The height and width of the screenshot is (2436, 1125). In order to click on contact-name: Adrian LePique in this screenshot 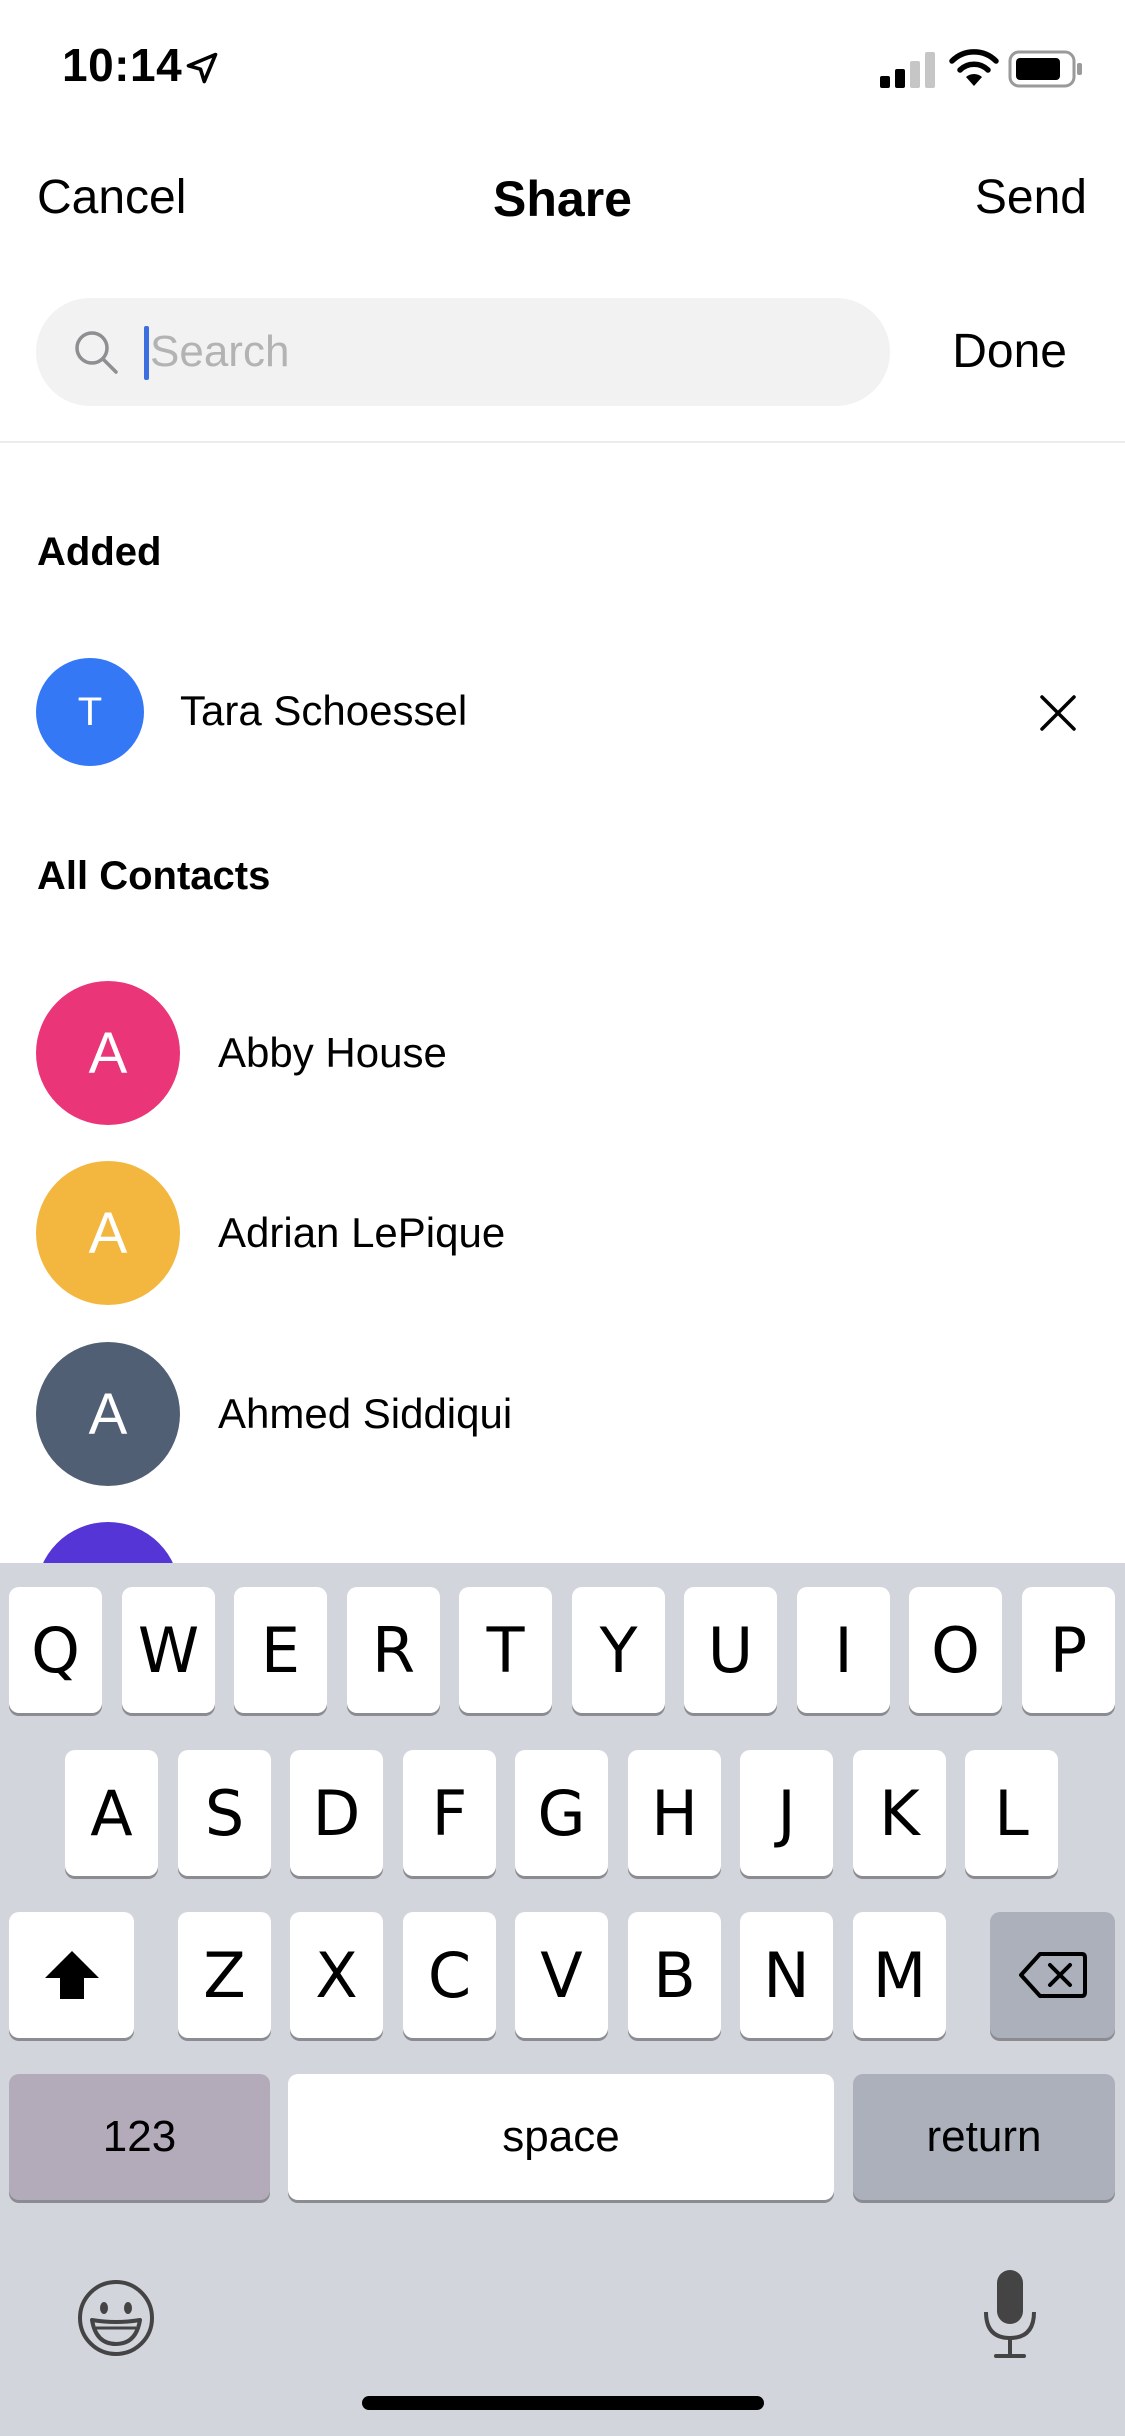, I will do `click(362, 1232)`.